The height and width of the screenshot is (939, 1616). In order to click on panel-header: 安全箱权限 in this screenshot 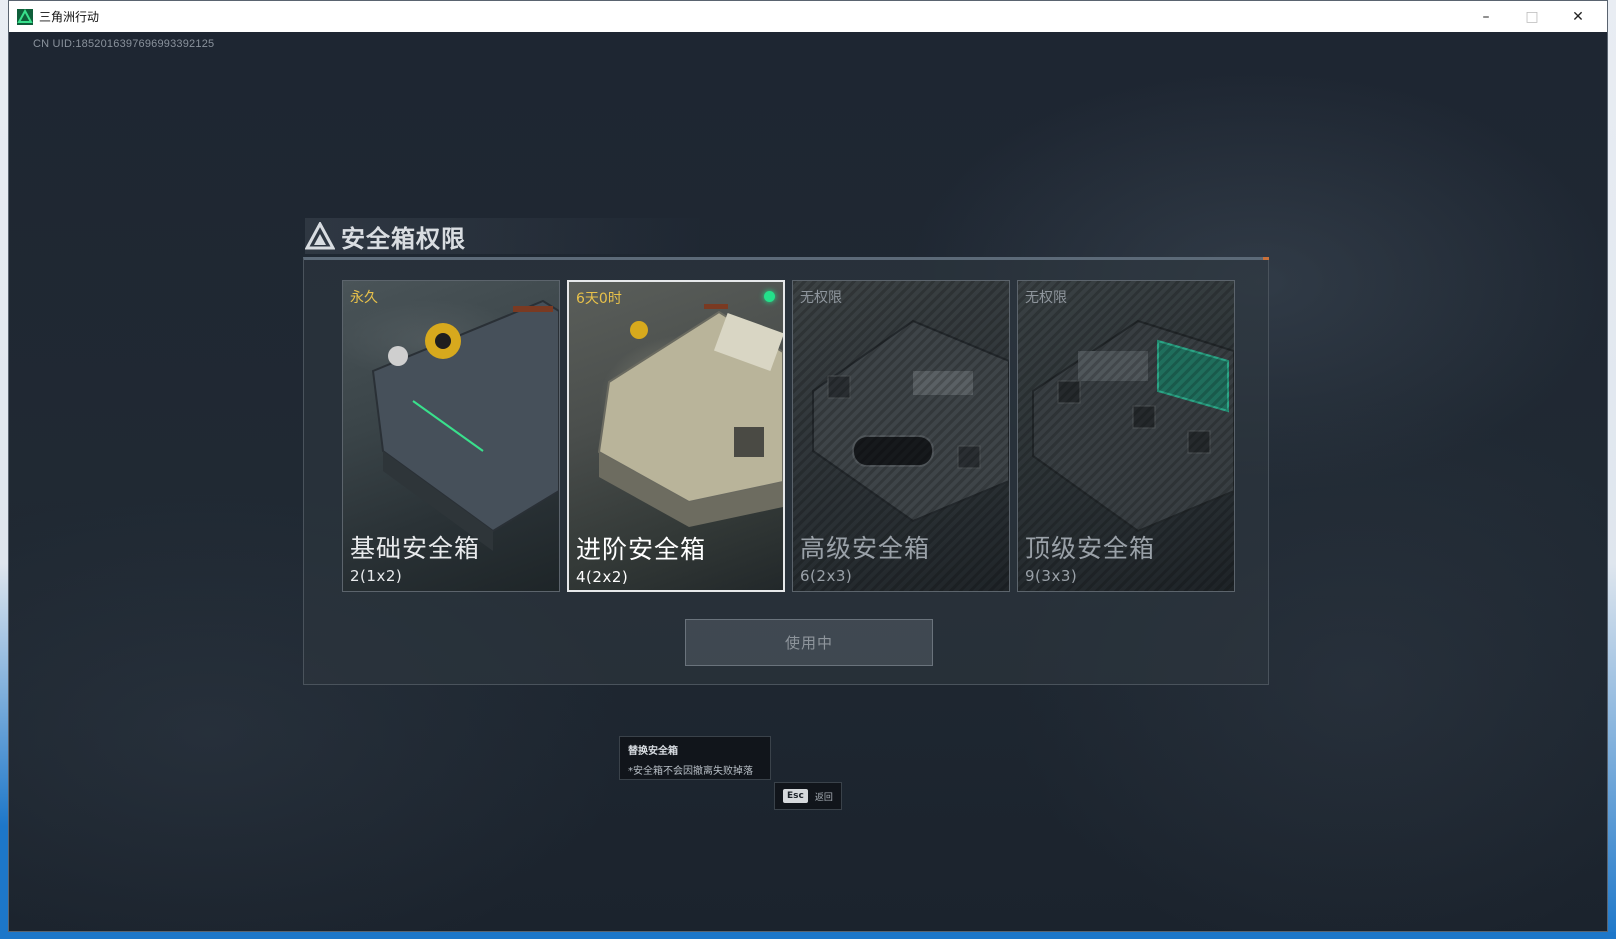, I will do `click(505, 236)`.